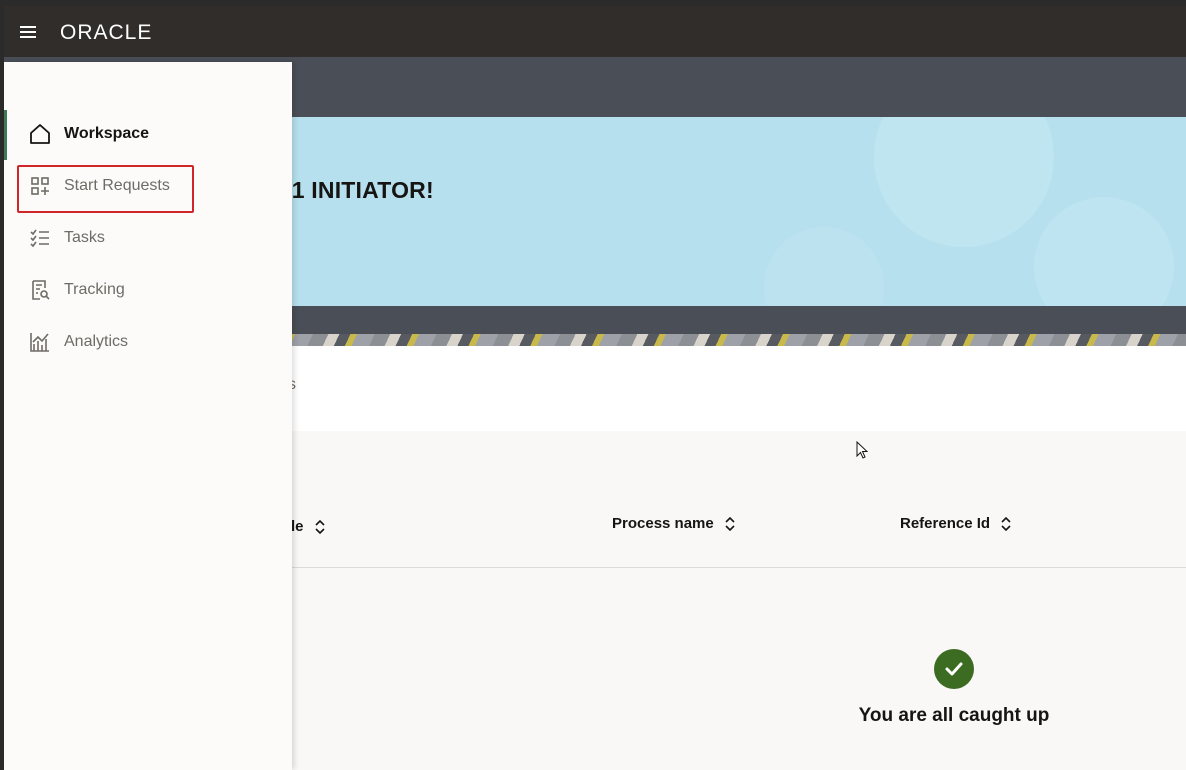 The width and height of the screenshot is (1186, 770). What do you see at coordinates (40, 342) in the screenshot?
I see `chart-icon` at bounding box center [40, 342].